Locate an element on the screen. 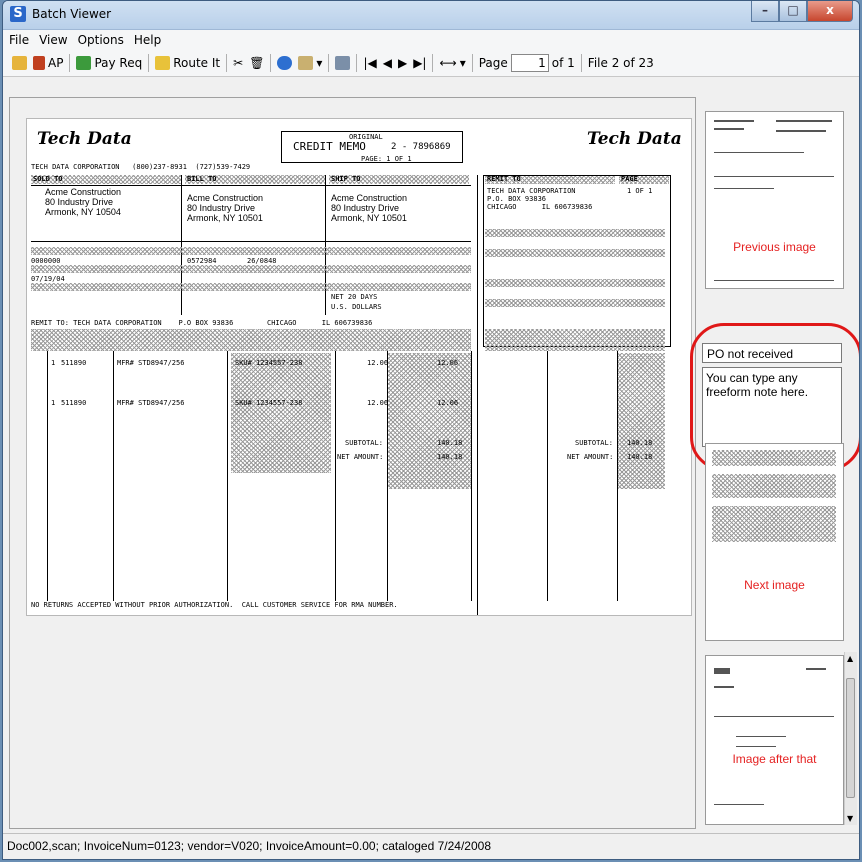 The image size is (862, 862). tech-data-logo: Tech Data is located at coordinates (634, 139).